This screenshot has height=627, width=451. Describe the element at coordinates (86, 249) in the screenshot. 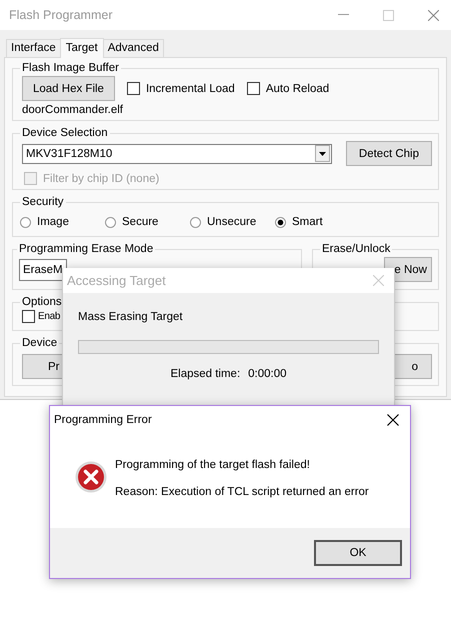

I see `group-title: Programming Erase Mode` at that location.